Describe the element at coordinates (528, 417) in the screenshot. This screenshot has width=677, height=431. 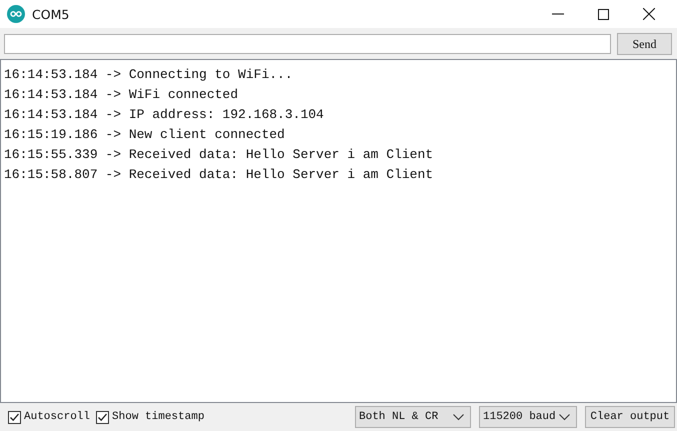
I see `baud-rate-dropdown: 115200 baud` at that location.